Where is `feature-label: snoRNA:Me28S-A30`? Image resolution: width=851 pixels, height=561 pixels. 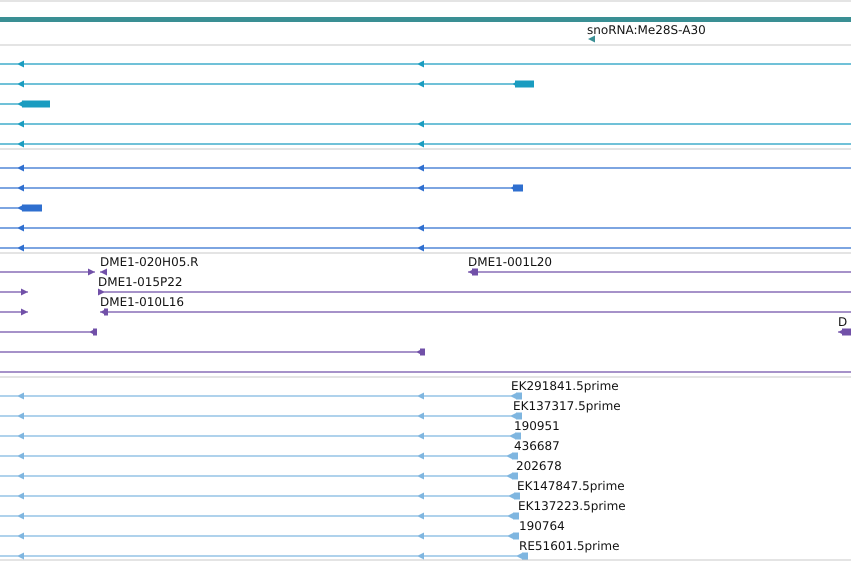
feature-label: snoRNA:Me28S-A30 is located at coordinates (646, 30).